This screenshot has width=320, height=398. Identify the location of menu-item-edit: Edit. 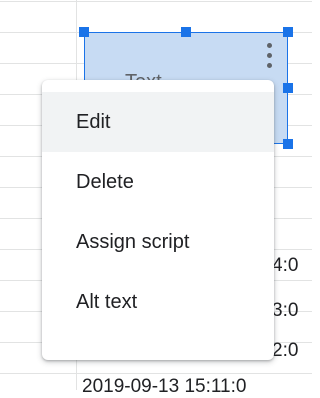
(158, 122).